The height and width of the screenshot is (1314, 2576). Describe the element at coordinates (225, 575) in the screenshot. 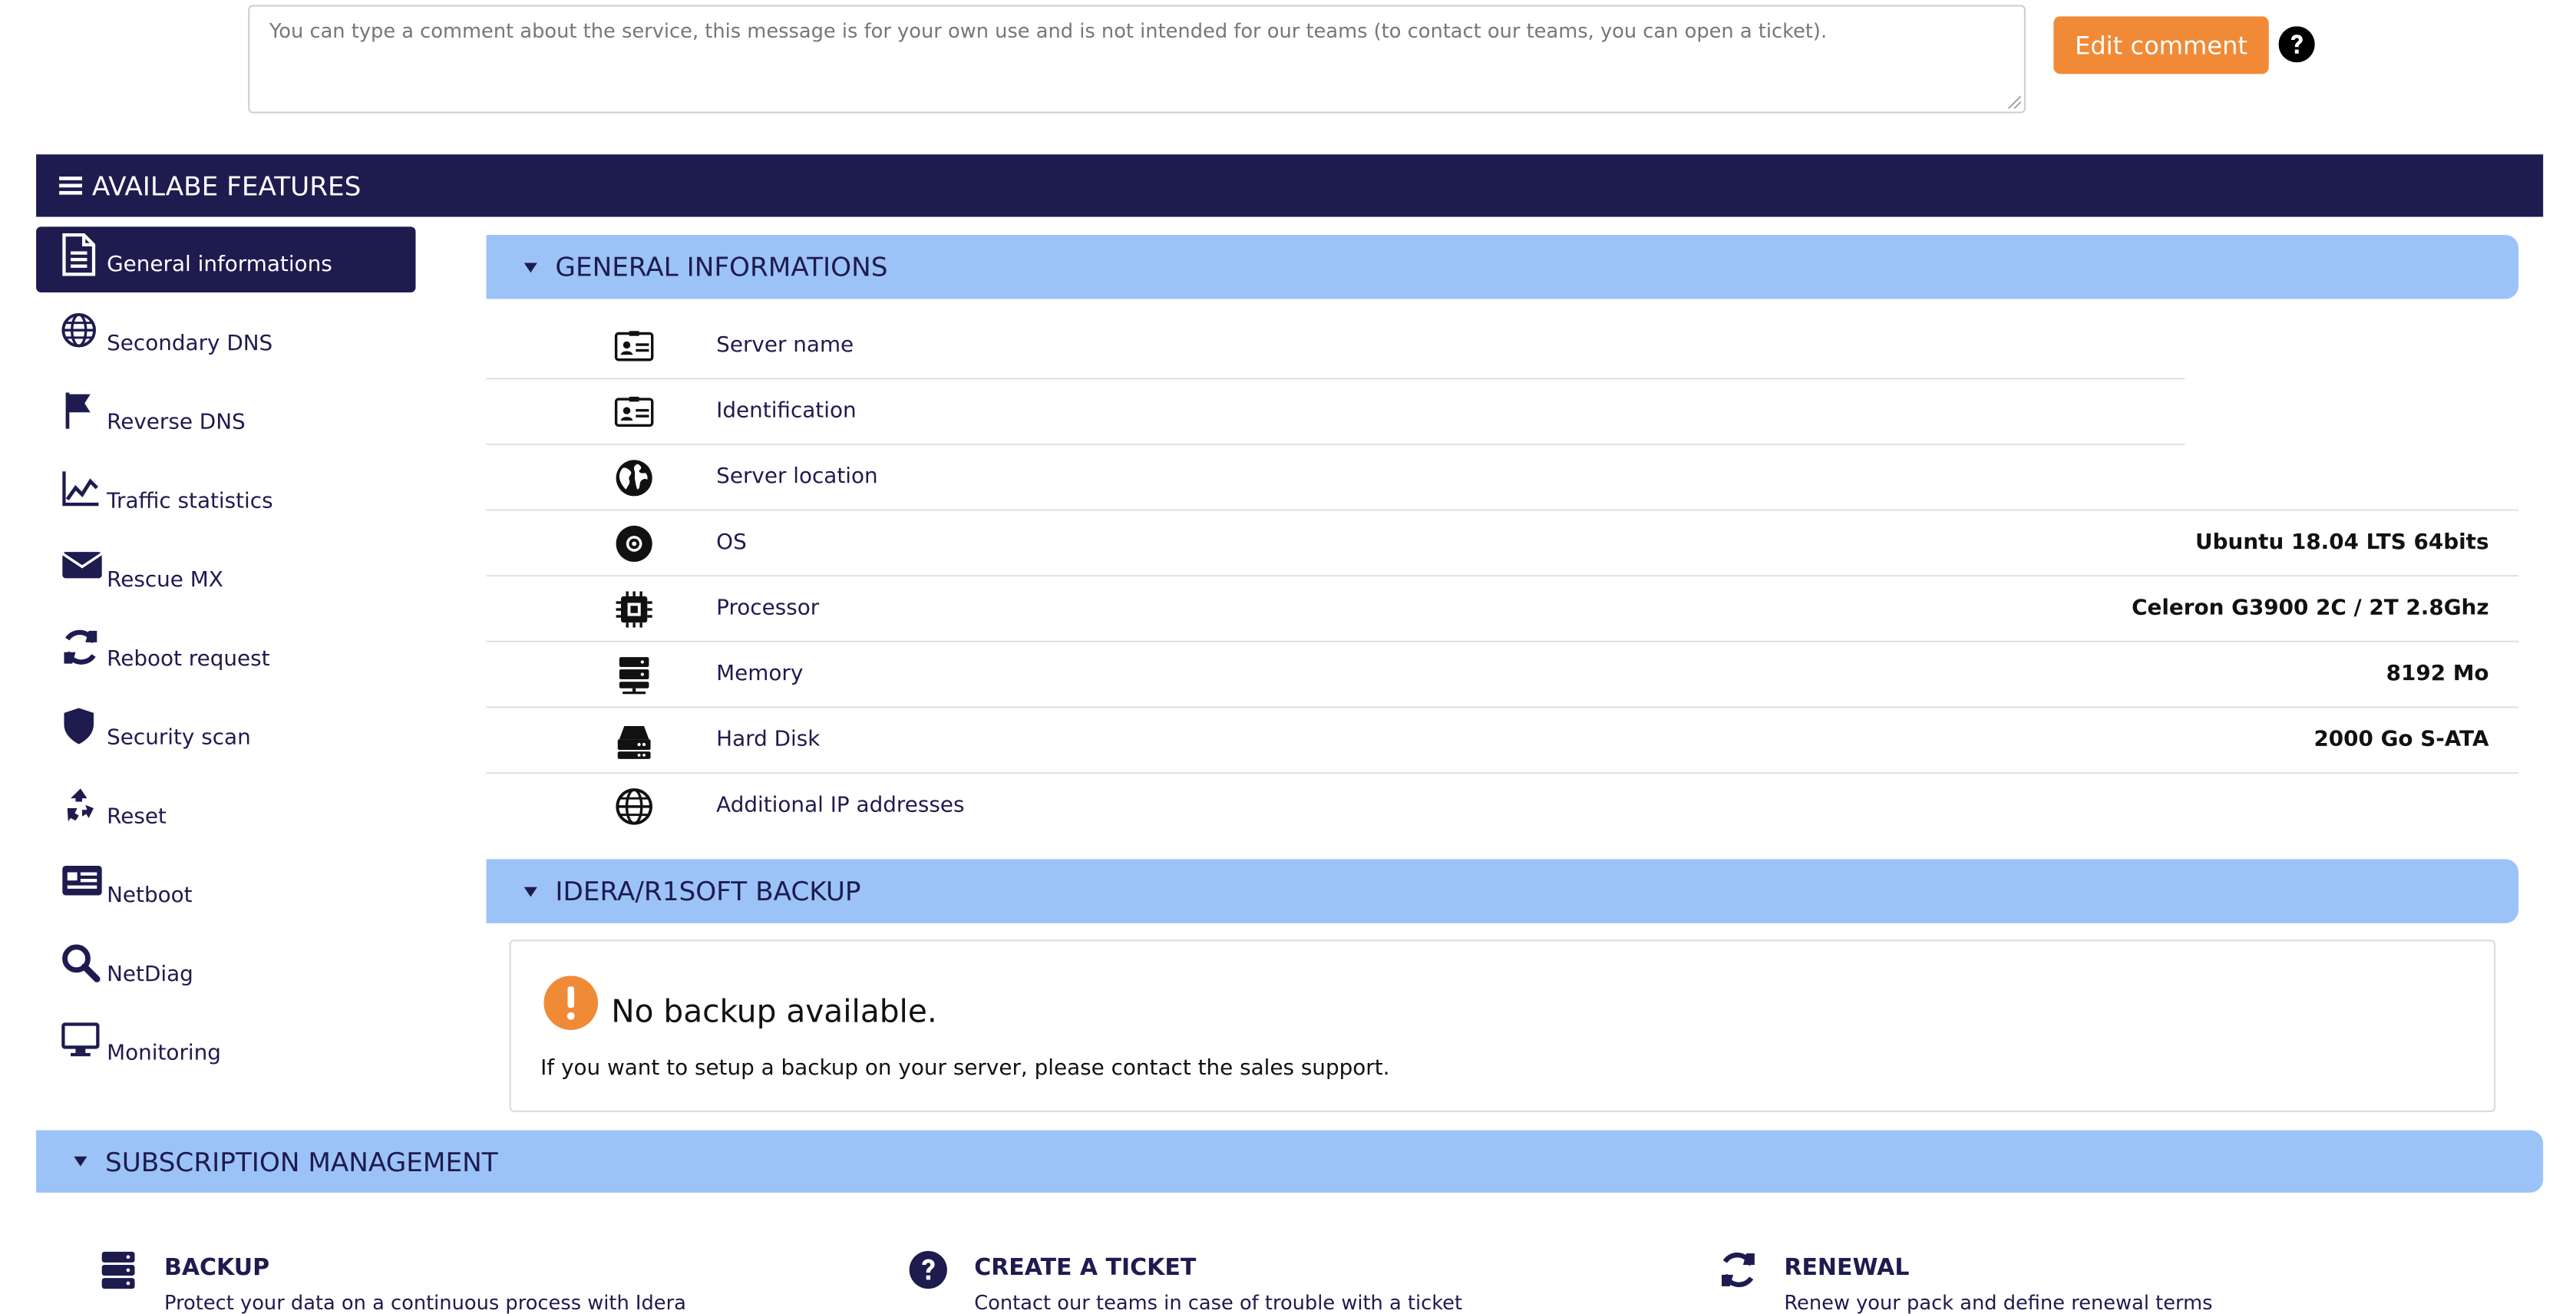

I see `sidebar-item-rescue-mx: Rescue MX` at that location.